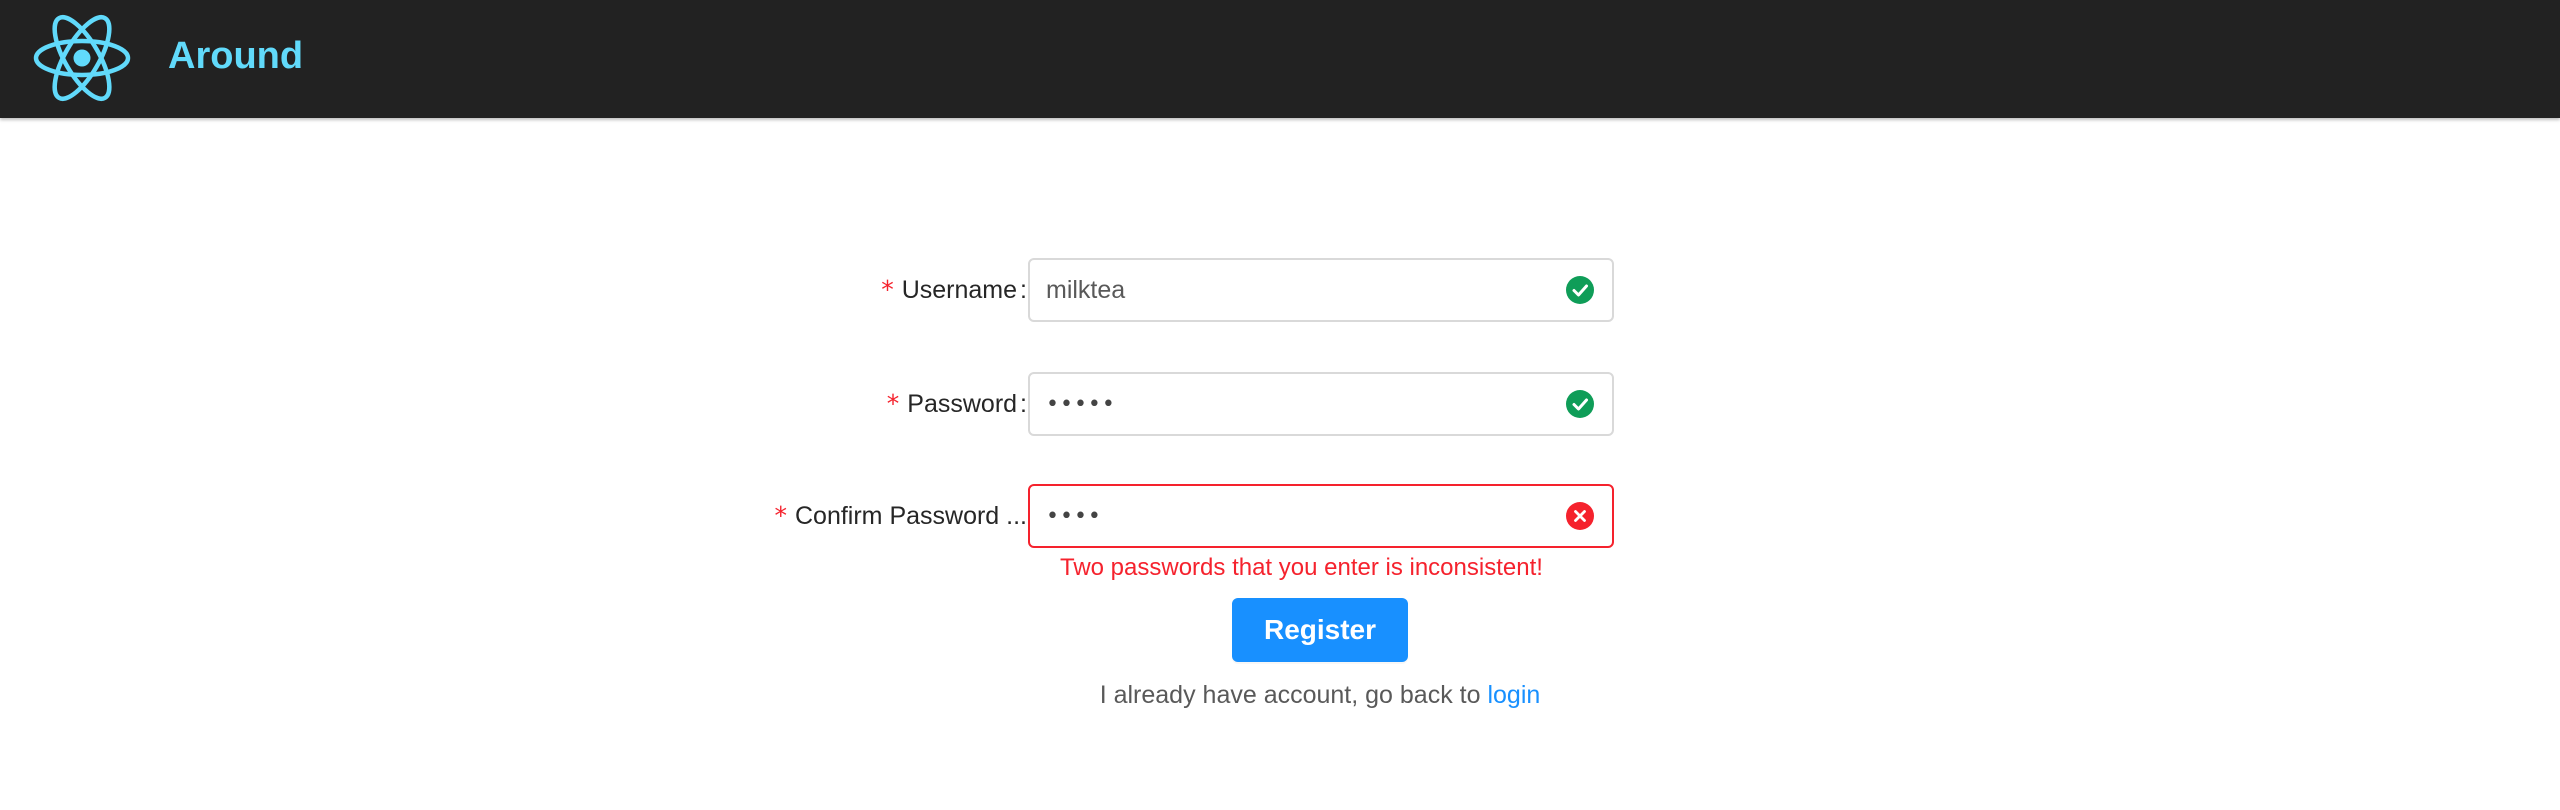  What do you see at coordinates (1296, 516) in the screenshot?
I see `confirm-password-input` at bounding box center [1296, 516].